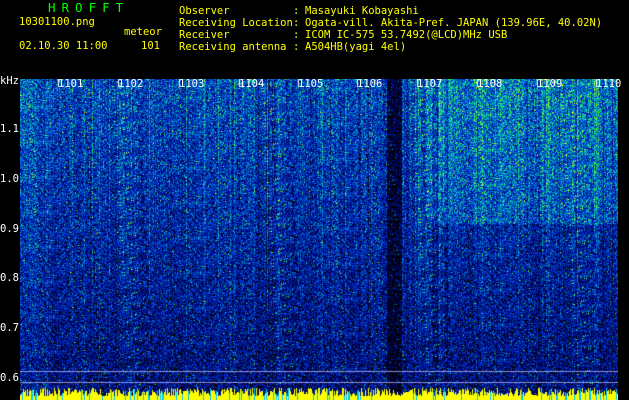  What do you see at coordinates (490, 84) in the screenshot?
I see `x-tick-label: 1108` at bounding box center [490, 84].